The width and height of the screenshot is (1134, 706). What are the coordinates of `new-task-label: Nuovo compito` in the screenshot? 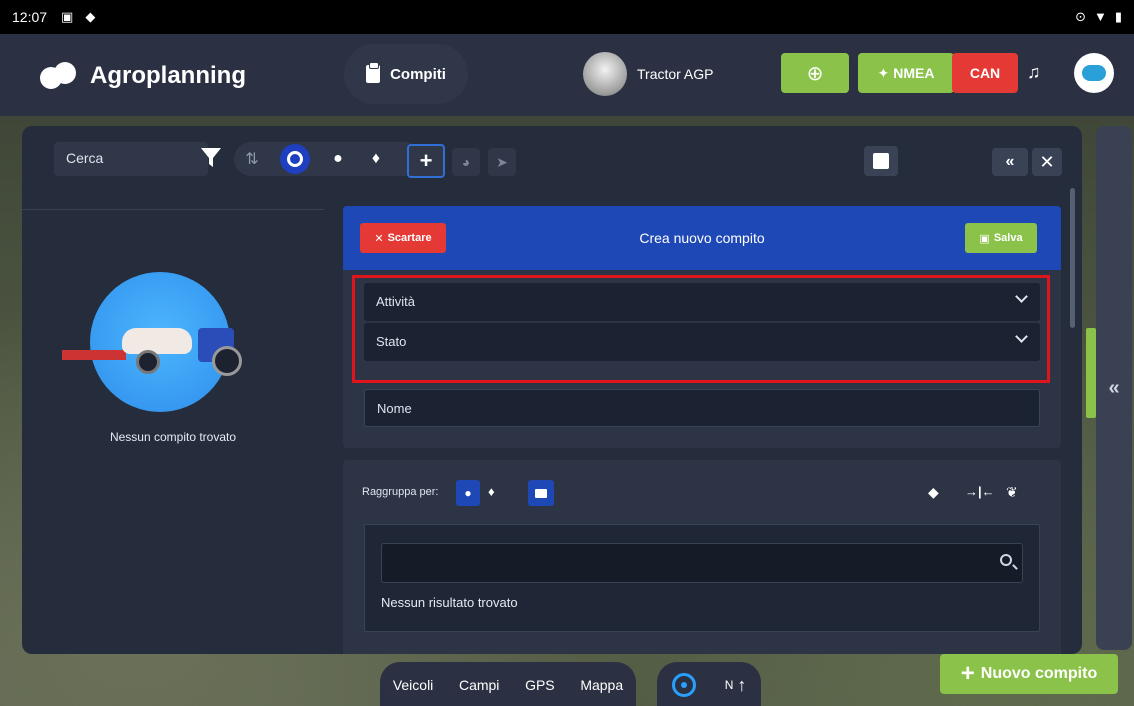 It's located at (1039, 673).